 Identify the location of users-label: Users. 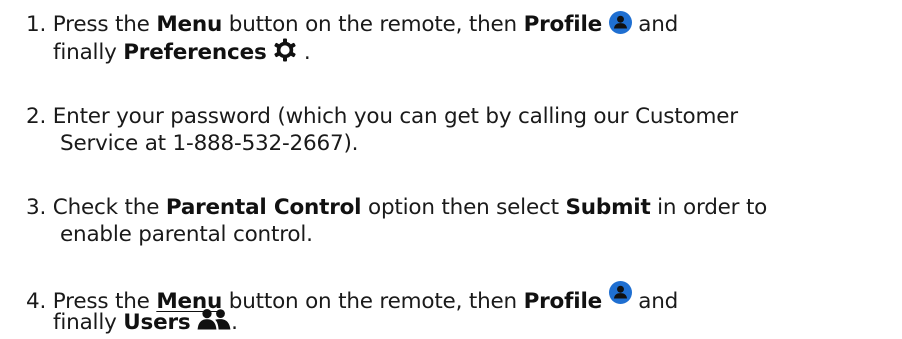
(157, 322).